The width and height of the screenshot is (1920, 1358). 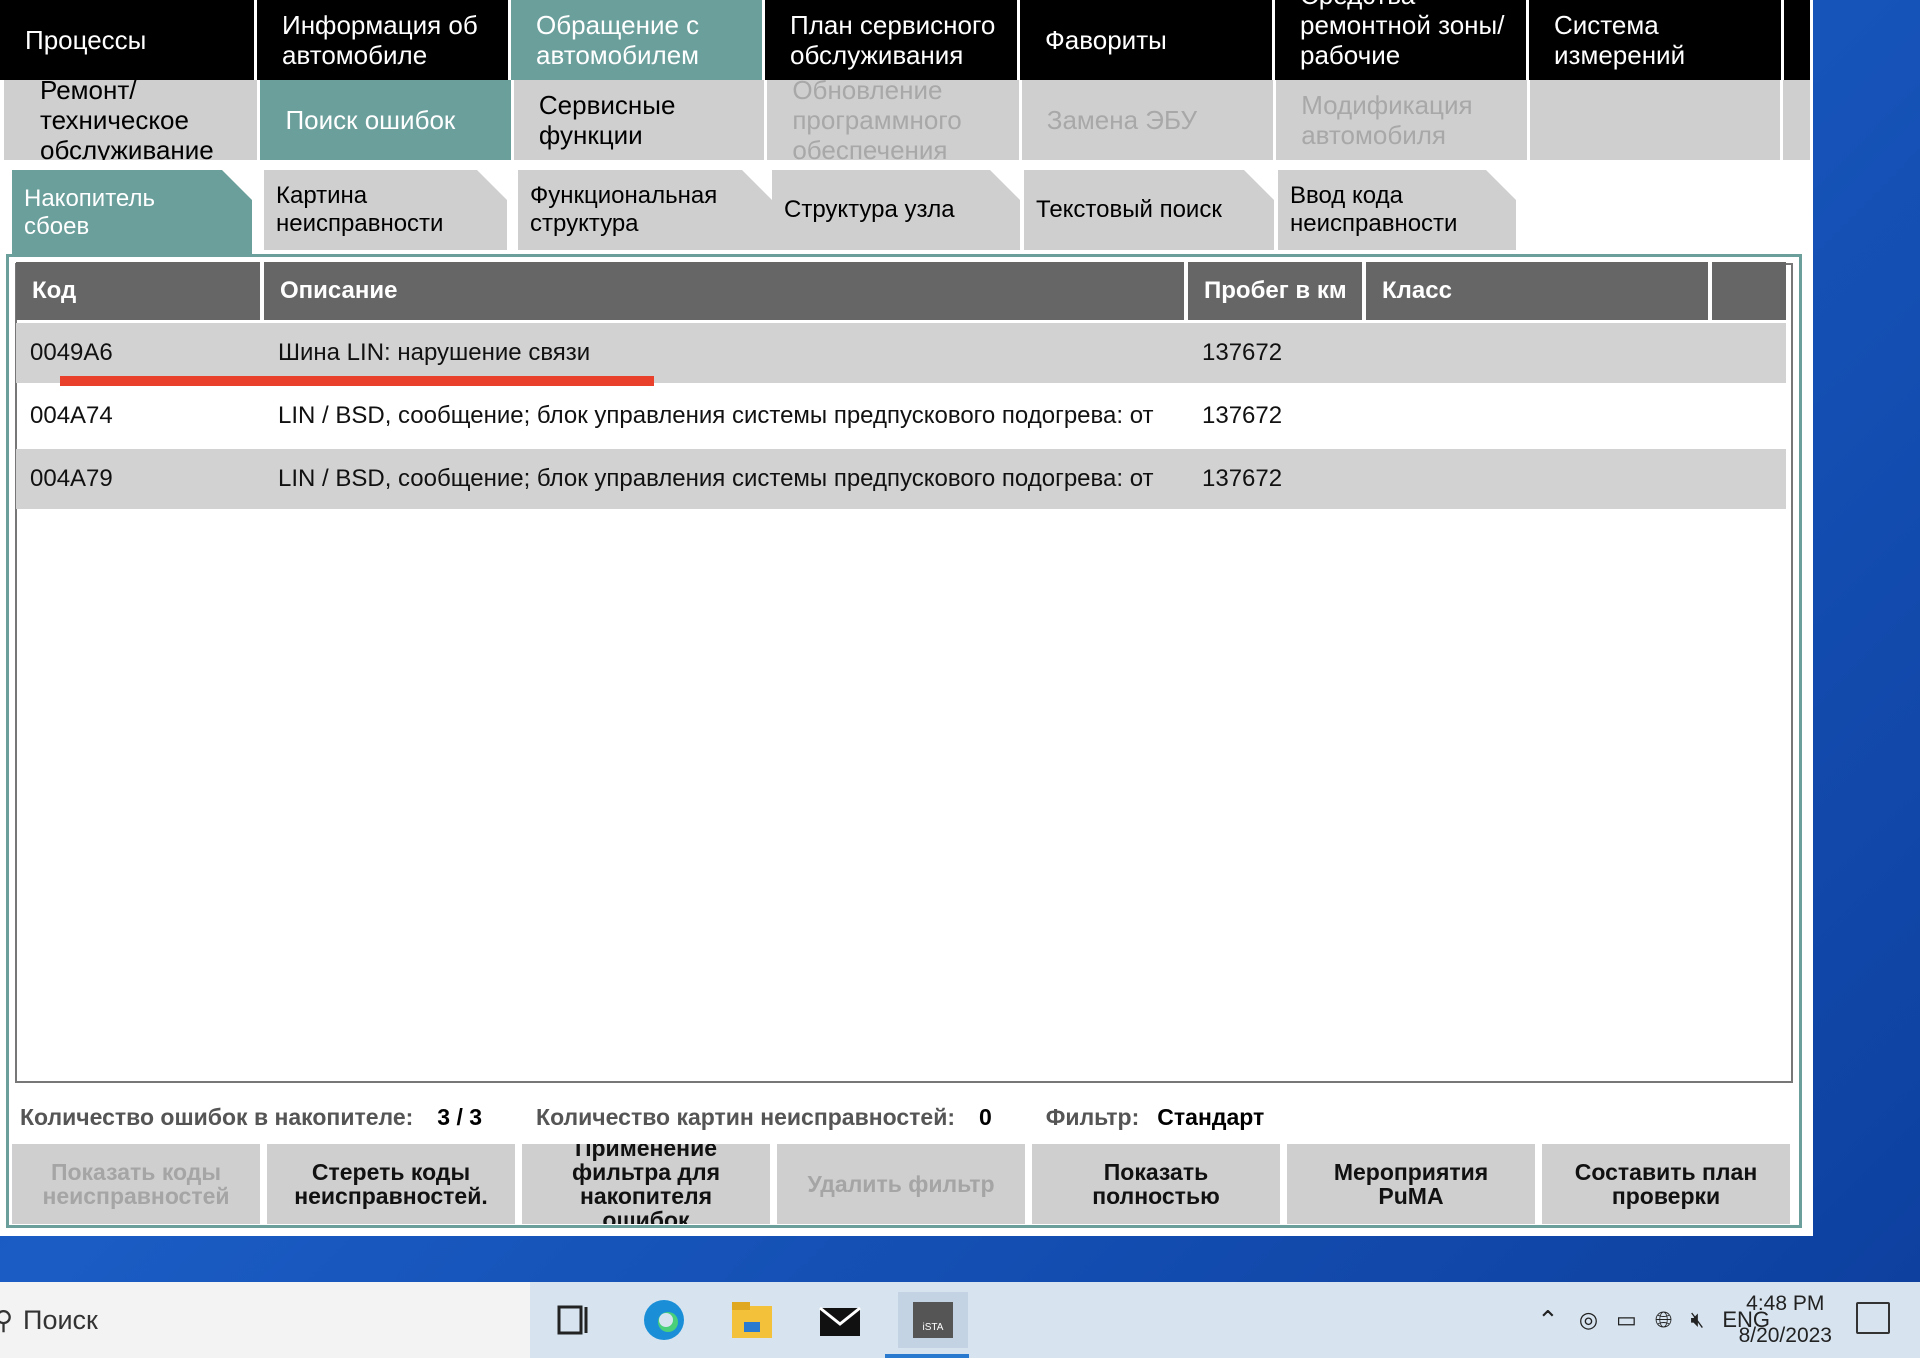 I want to click on red-underline-annotation, so click(x=357, y=381).